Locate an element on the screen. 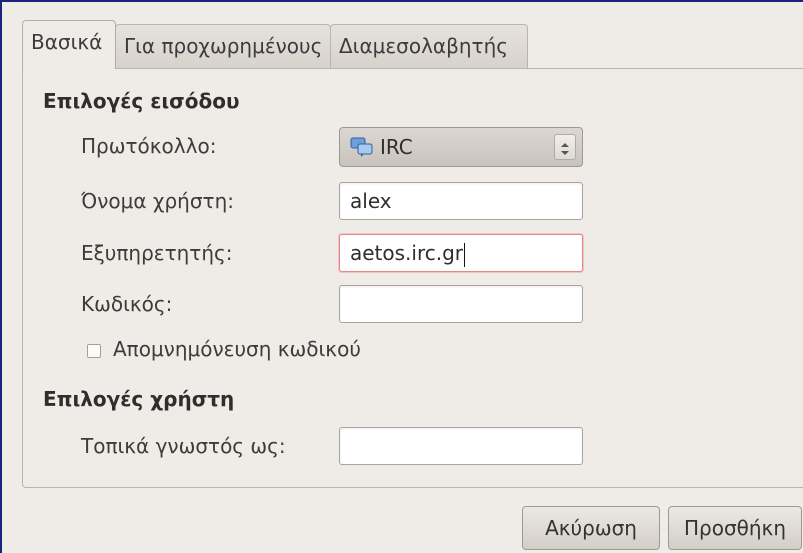 This screenshot has width=803, height=553. local-alias-label: Τοπικά γνωστός ως: is located at coordinates (183, 446).